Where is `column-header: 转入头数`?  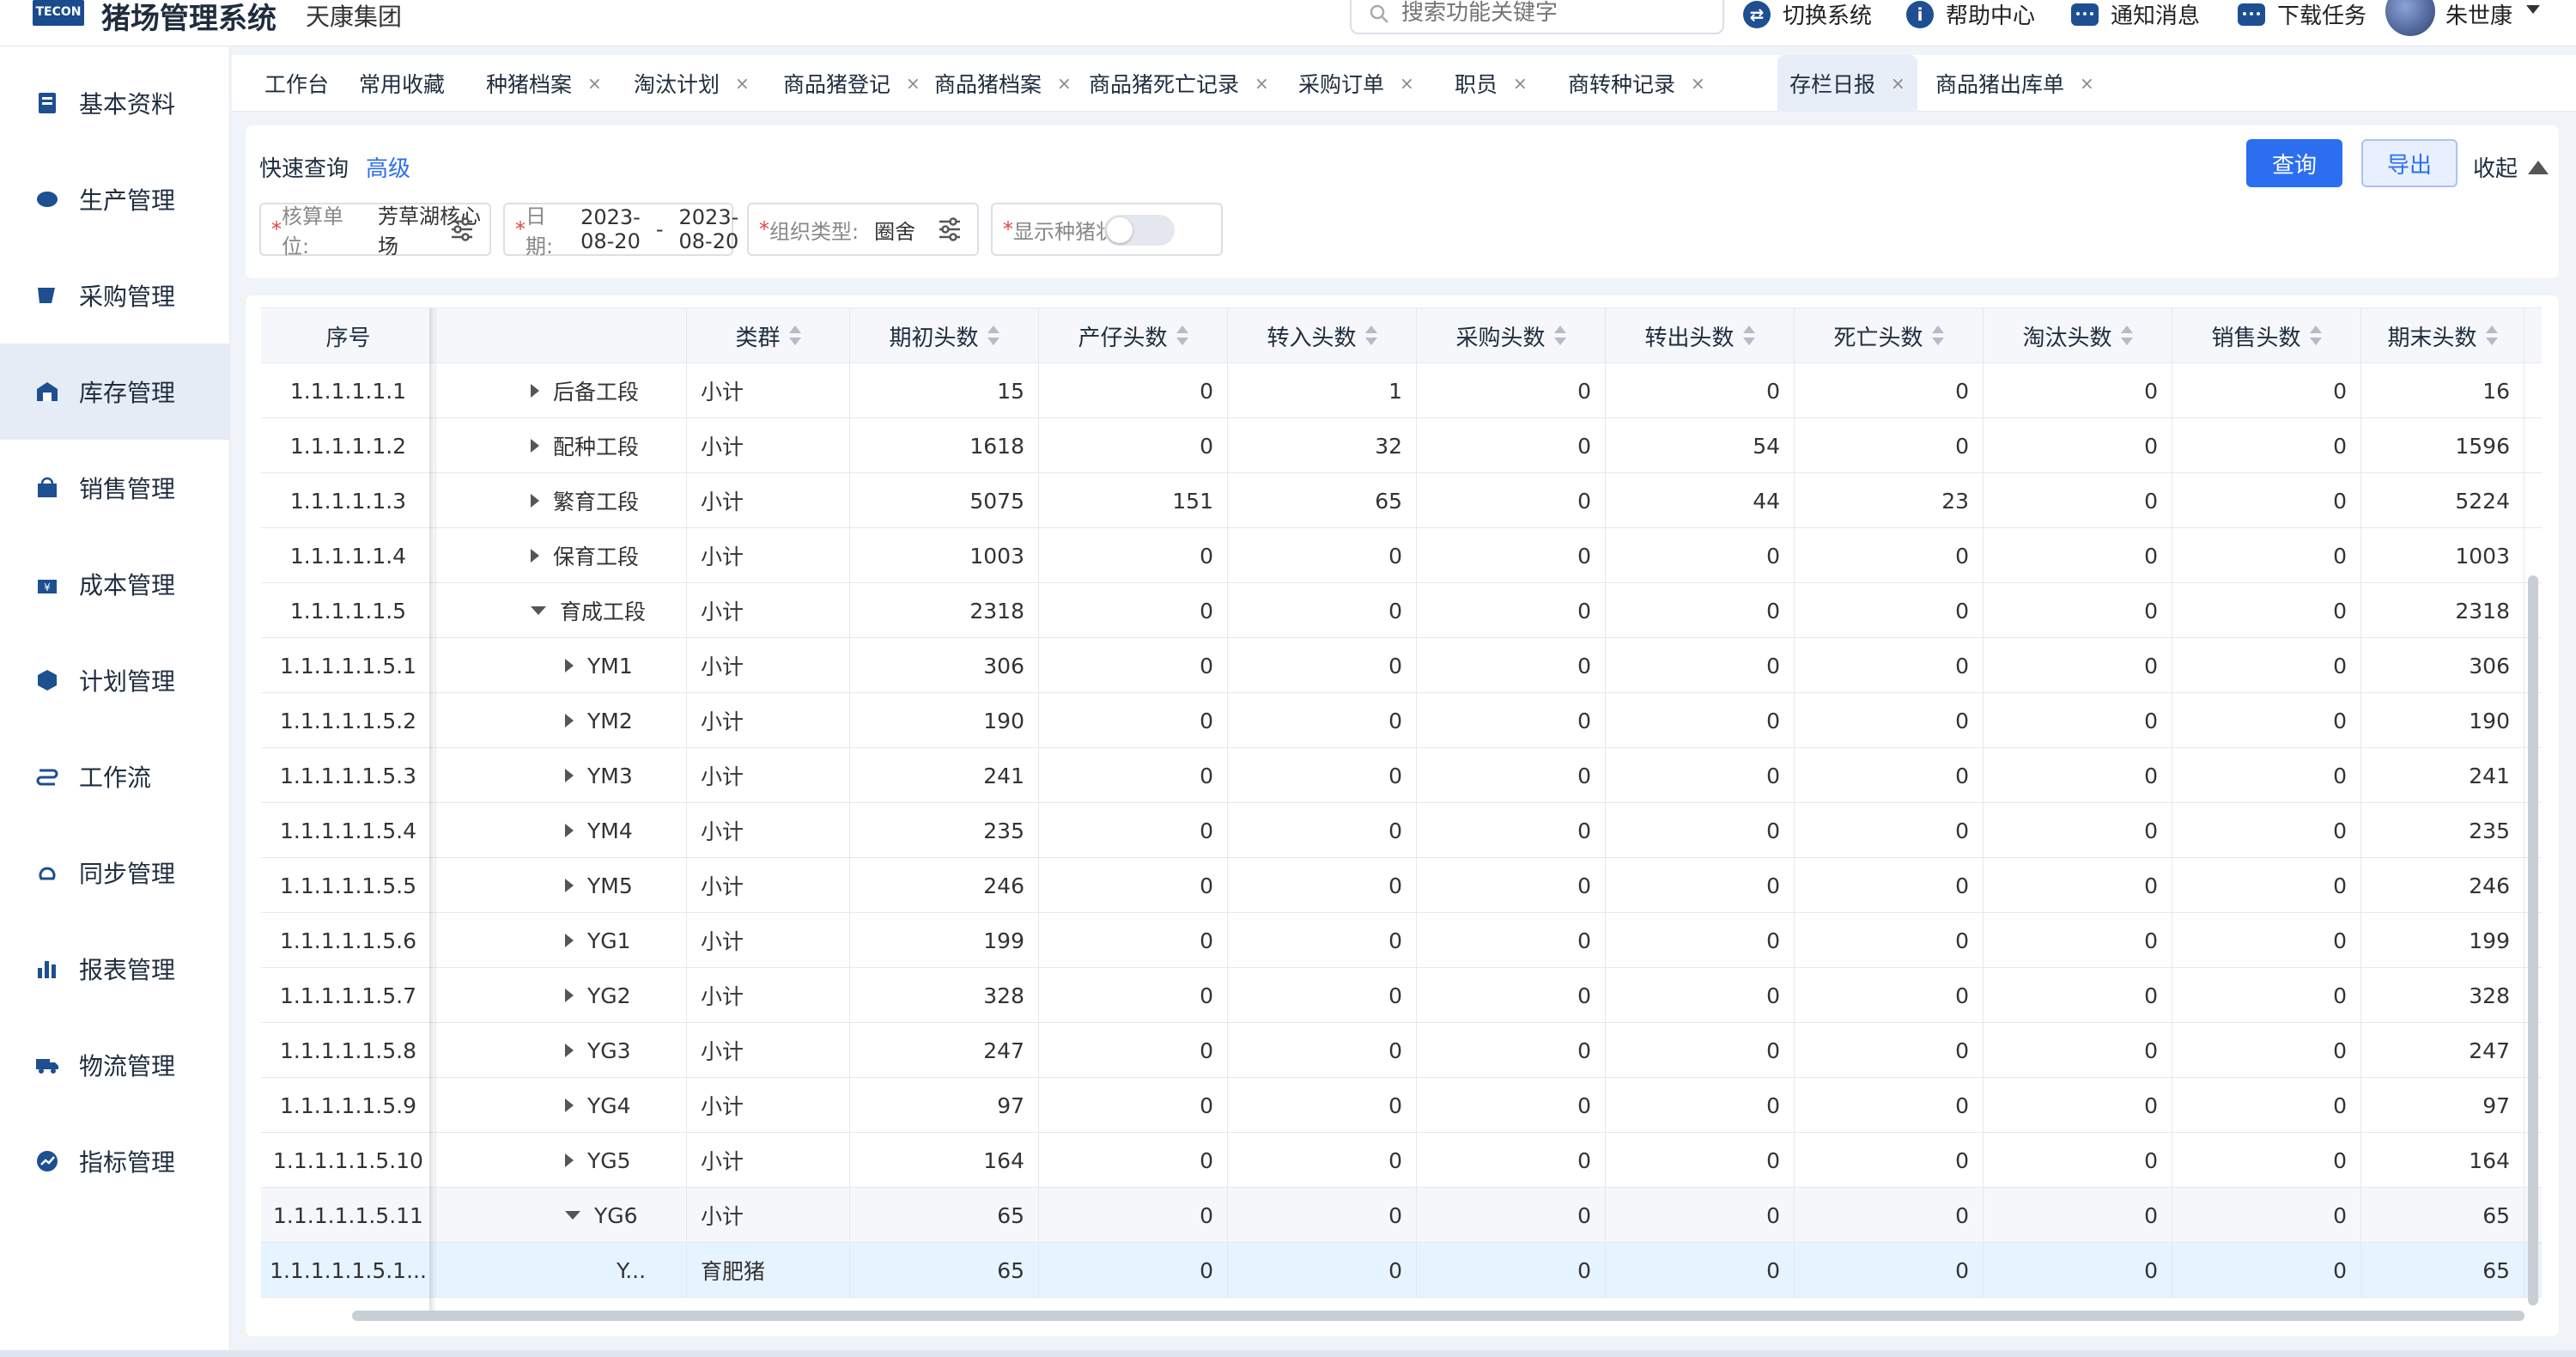
column-header: 转入头数 is located at coordinates (1323, 335).